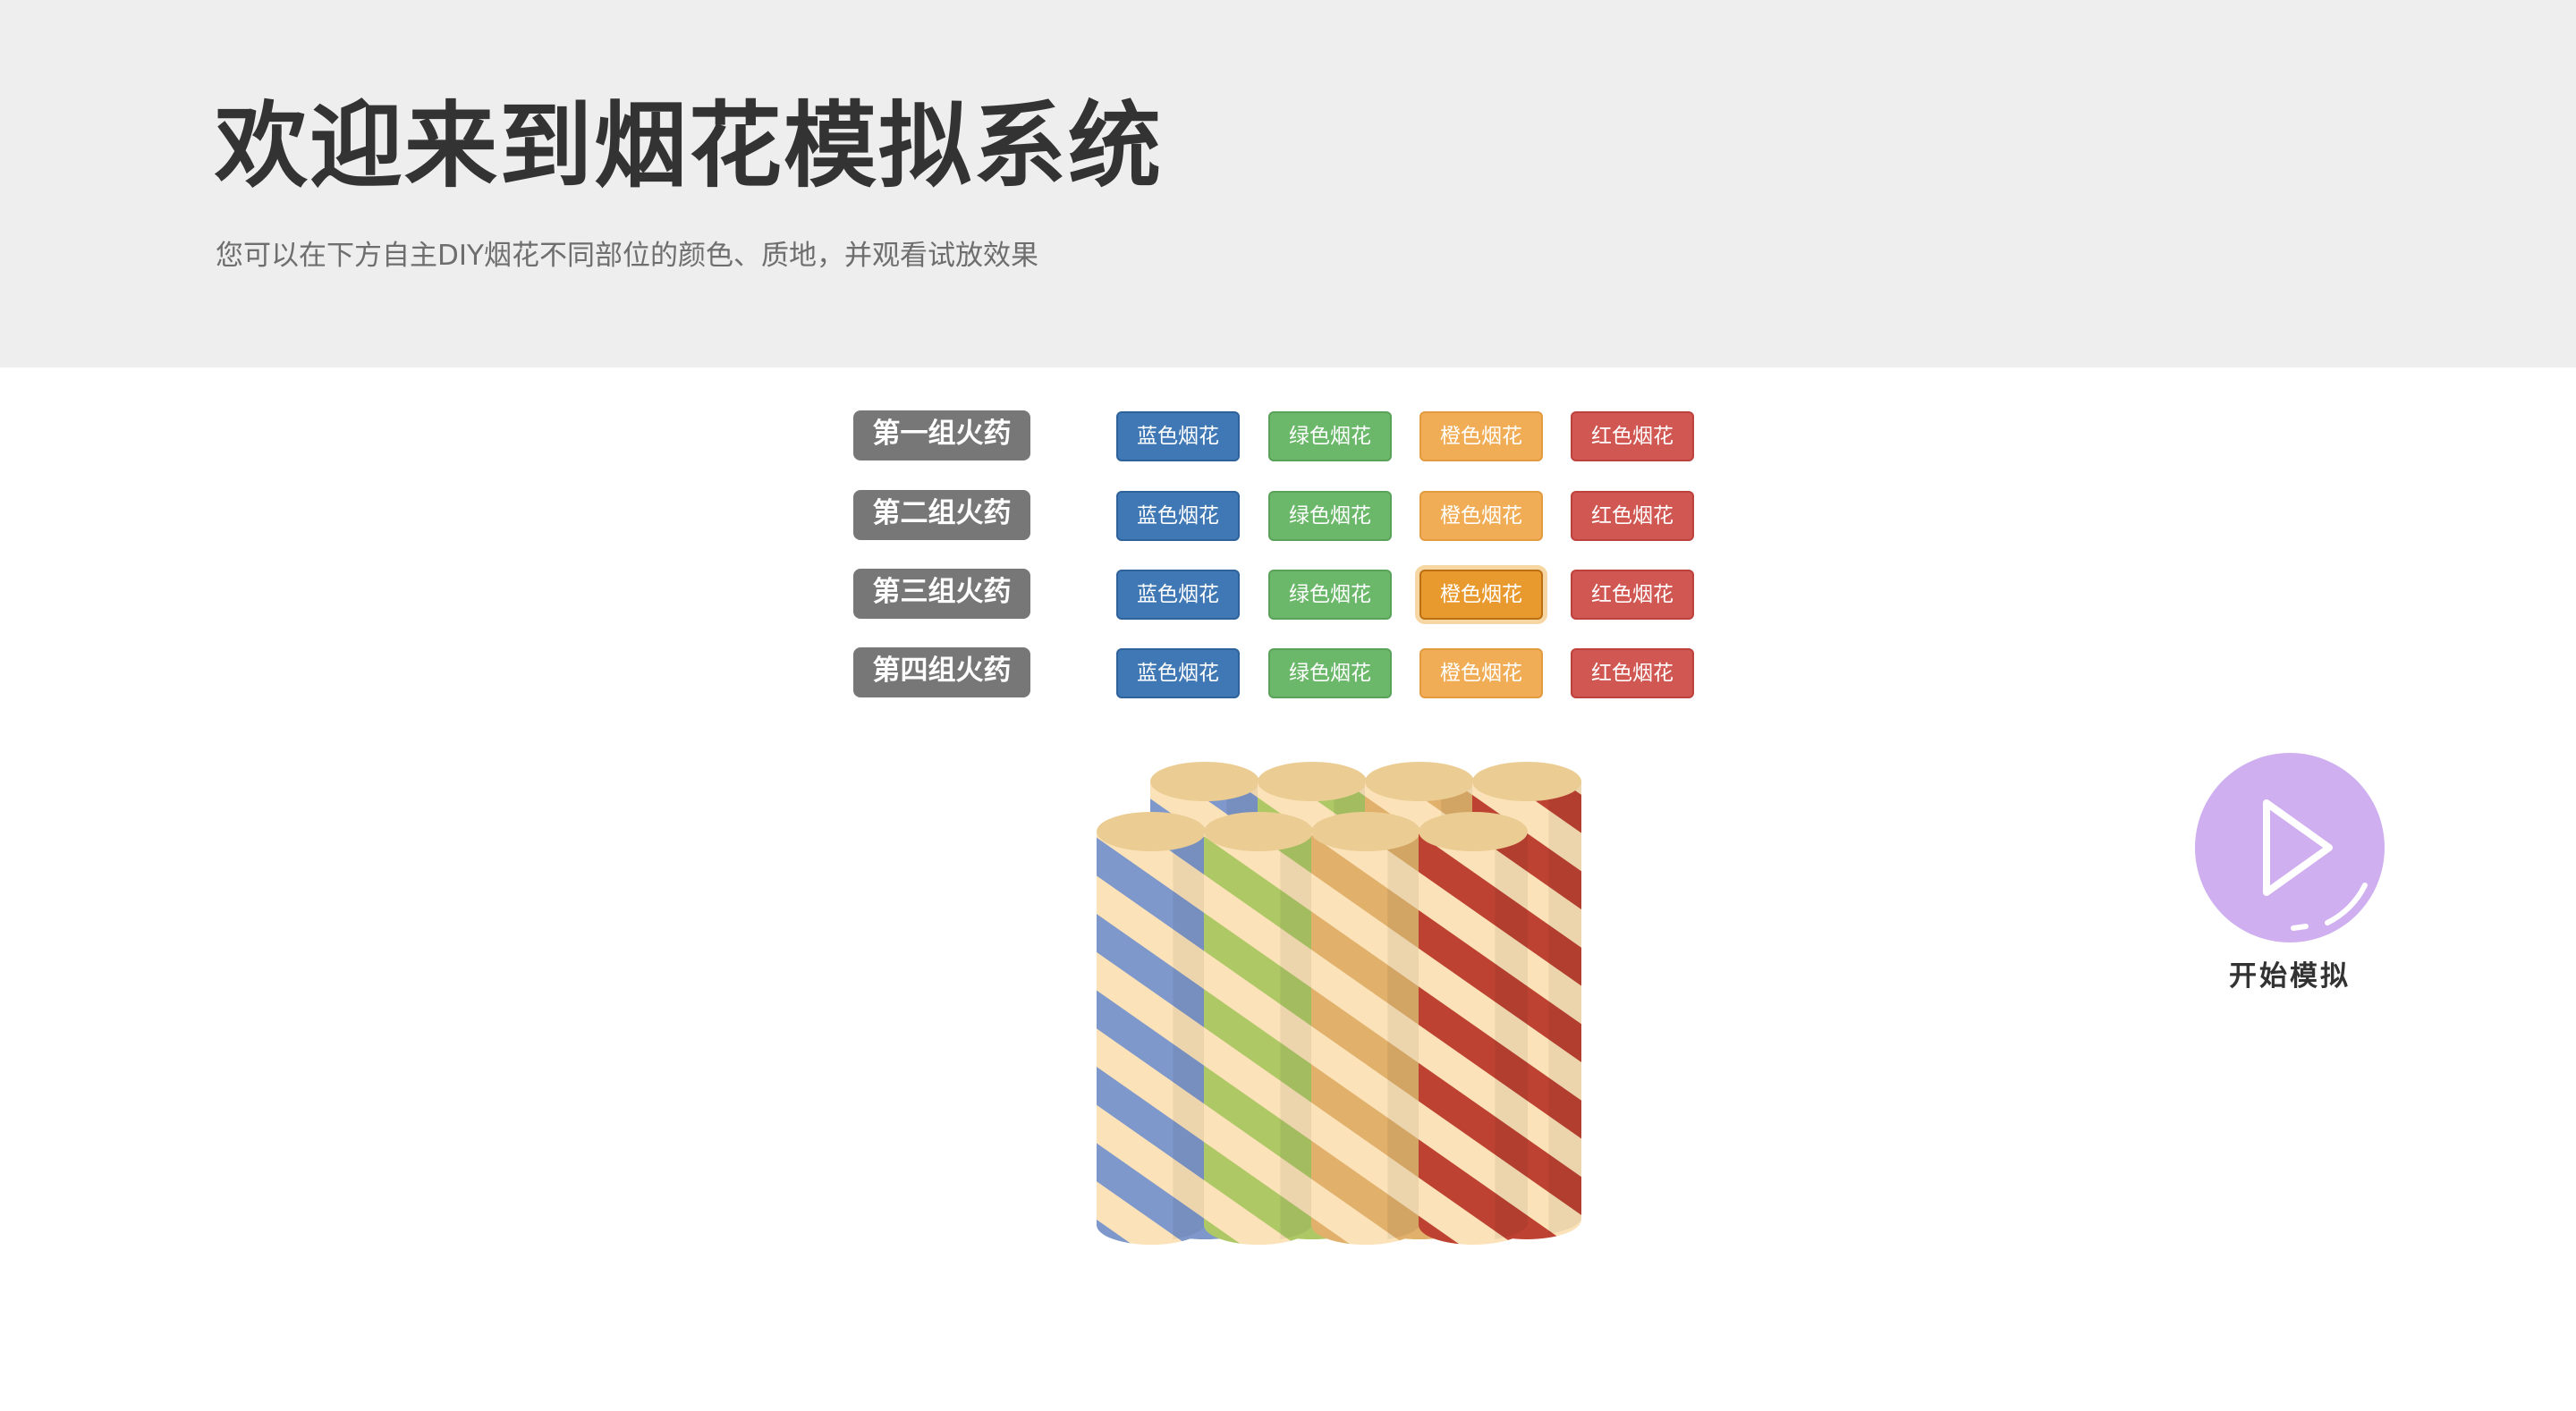 Image resolution: width=2576 pixels, height=1411 pixels. Describe the element at coordinates (627, 256) in the screenshot. I see `page-subtitle: 您可以在下方自主DIY烟花不同部位的颜色、质地，并观看试放效果` at that location.